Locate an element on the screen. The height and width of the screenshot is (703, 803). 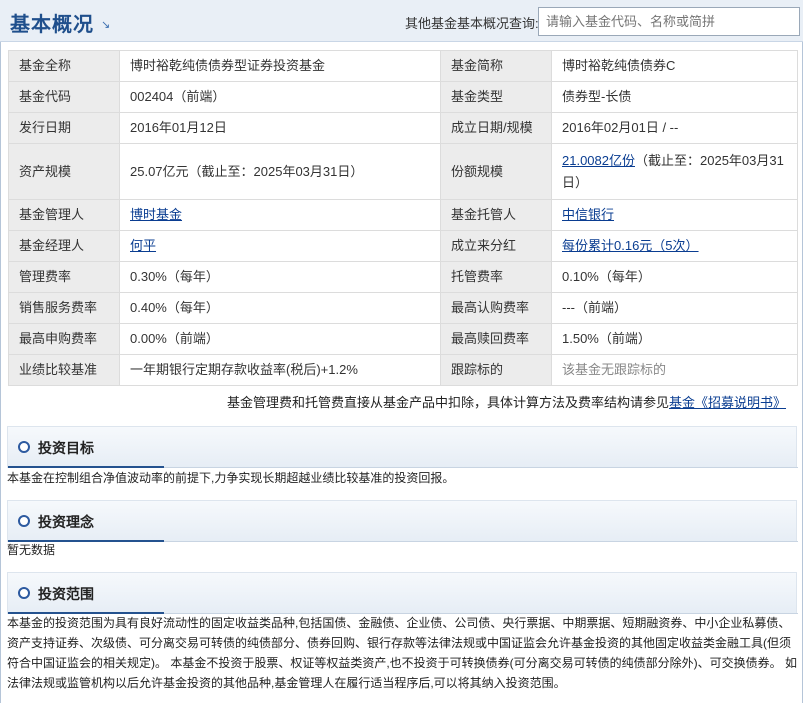
cell-value: 债券型-长债 is located at coordinates (674, 97).